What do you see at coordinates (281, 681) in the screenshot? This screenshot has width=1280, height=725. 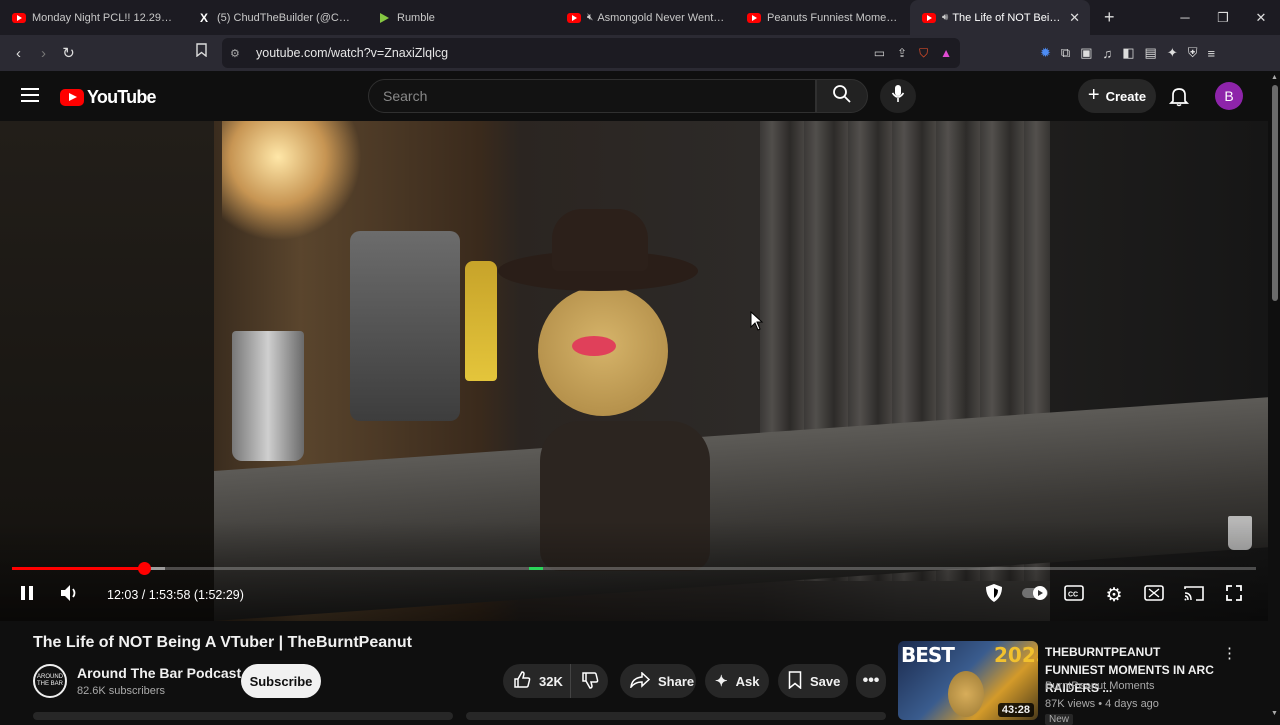 I see `subscribe-button: Subscribe` at bounding box center [281, 681].